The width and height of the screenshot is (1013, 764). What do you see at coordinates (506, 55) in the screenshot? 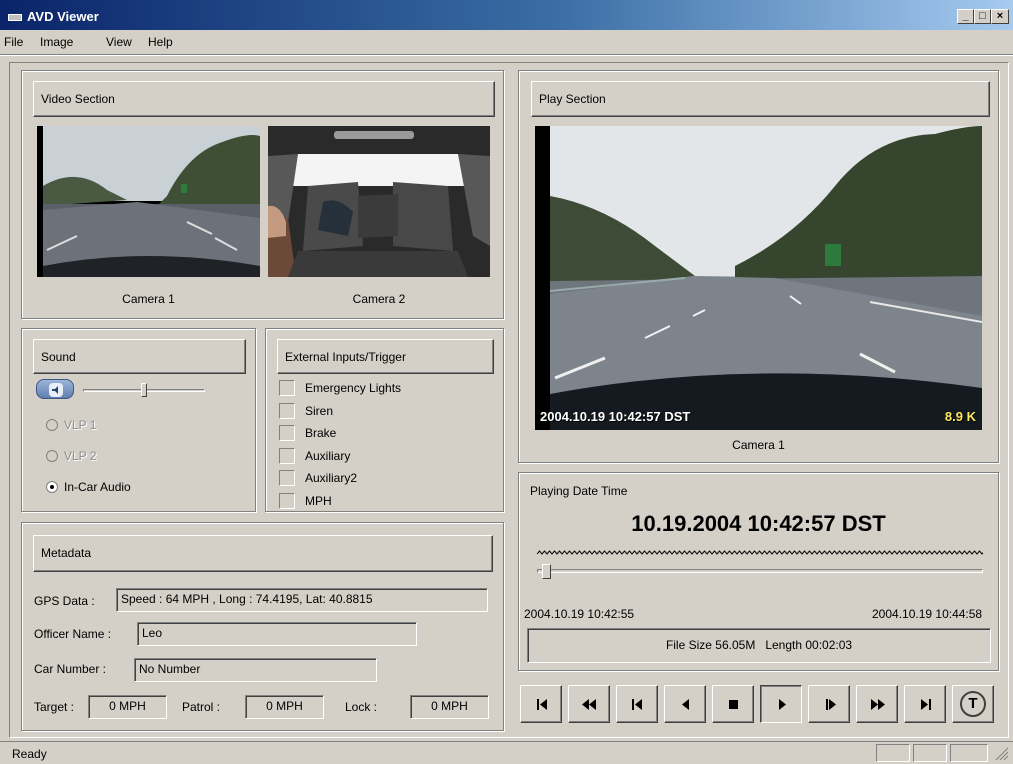
I see `menu-divider-highlight` at bounding box center [506, 55].